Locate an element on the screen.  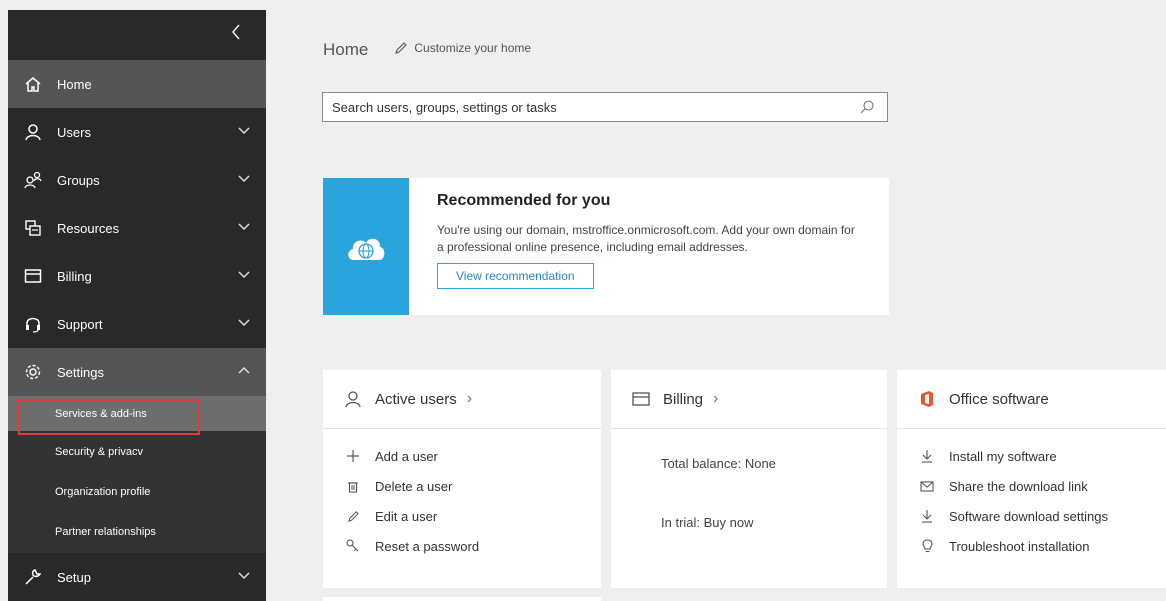
install-software-link: Install my software is located at coordinates (1031, 456).